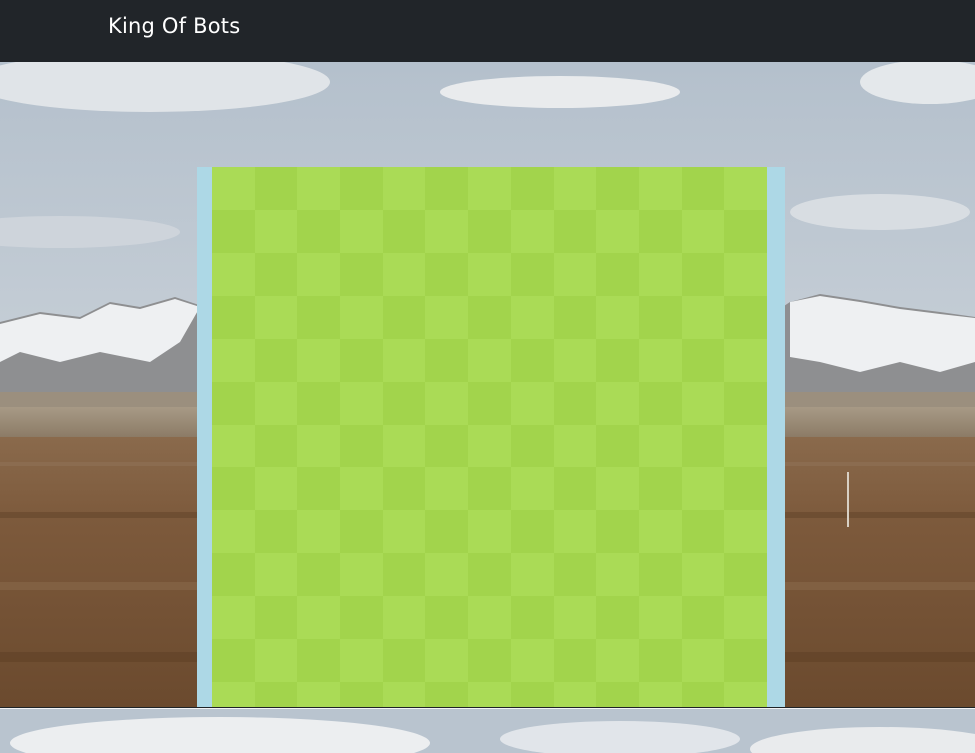  I want to click on brand-link: King Of Bots, so click(174, 26).